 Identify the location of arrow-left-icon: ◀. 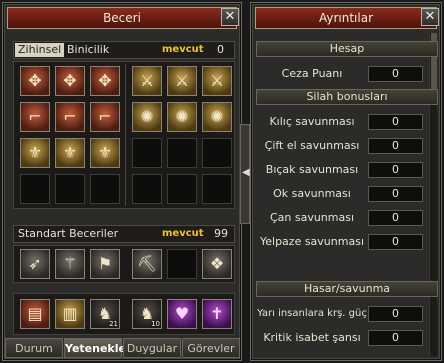
(246, 172).